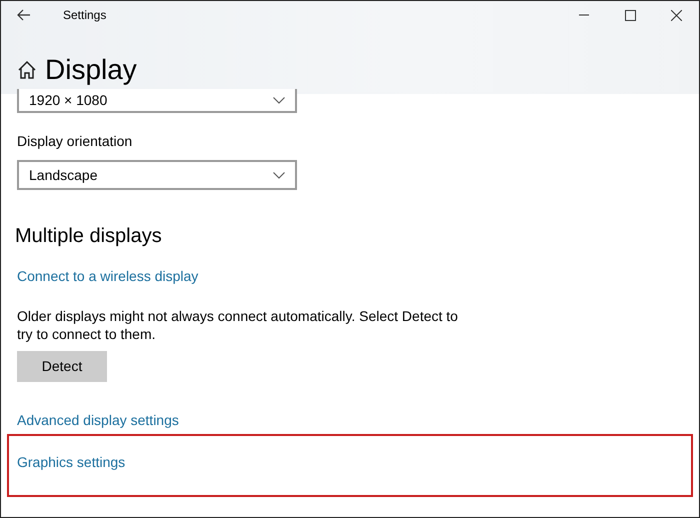 This screenshot has width=700, height=518. Describe the element at coordinates (98, 420) in the screenshot. I see `link: Advanced display settings` at that location.